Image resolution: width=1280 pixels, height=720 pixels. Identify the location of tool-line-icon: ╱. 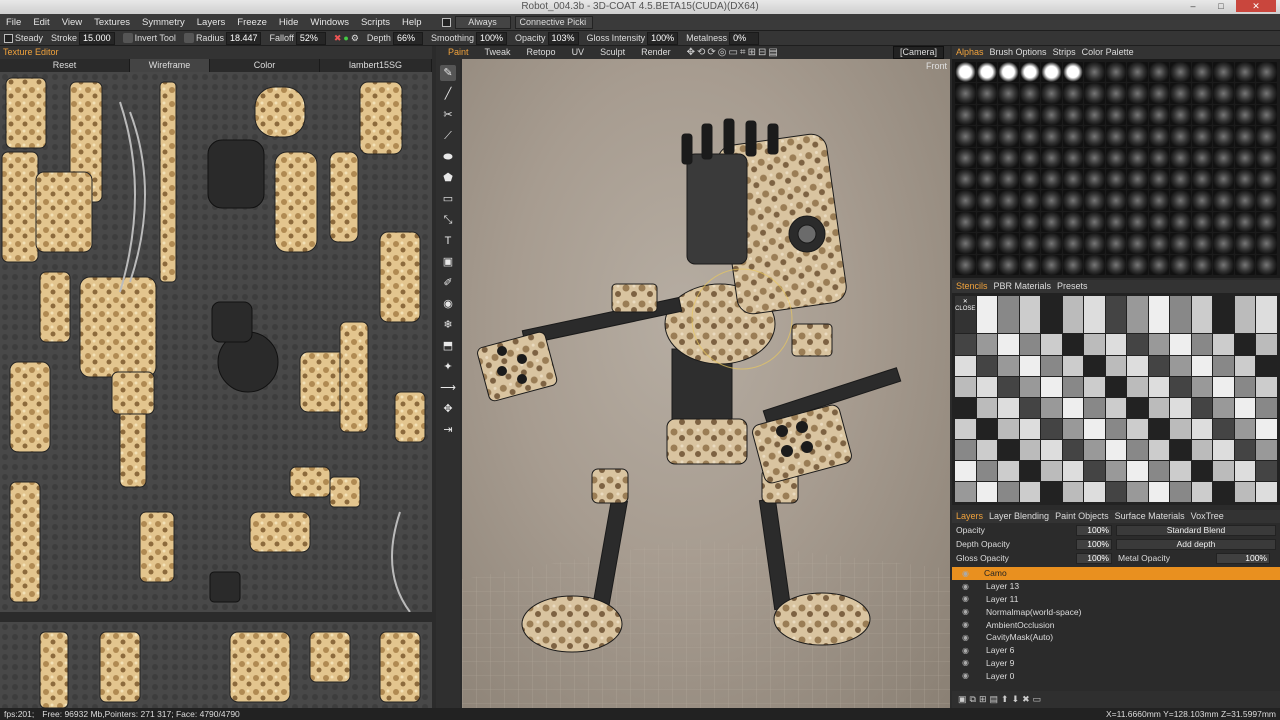
(448, 94).